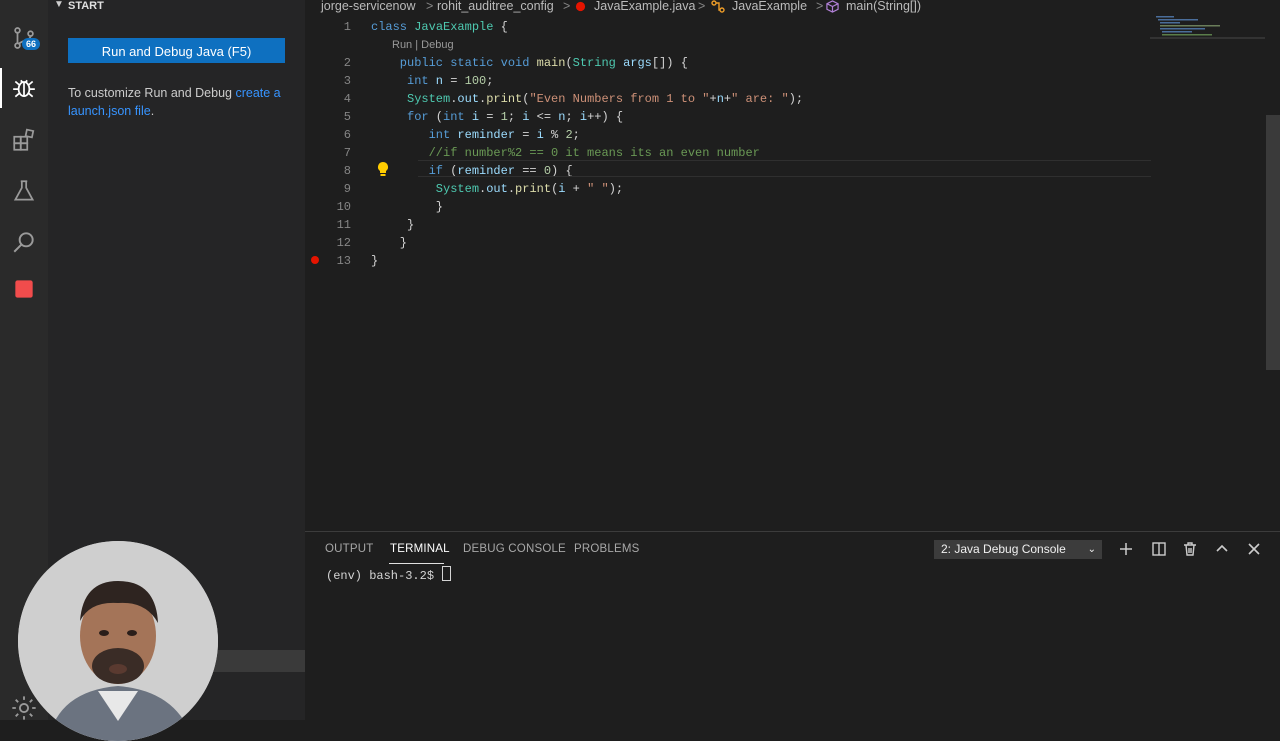 Image resolution: width=1280 pixels, height=741 pixels. I want to click on line-number: 4, so click(347, 99).